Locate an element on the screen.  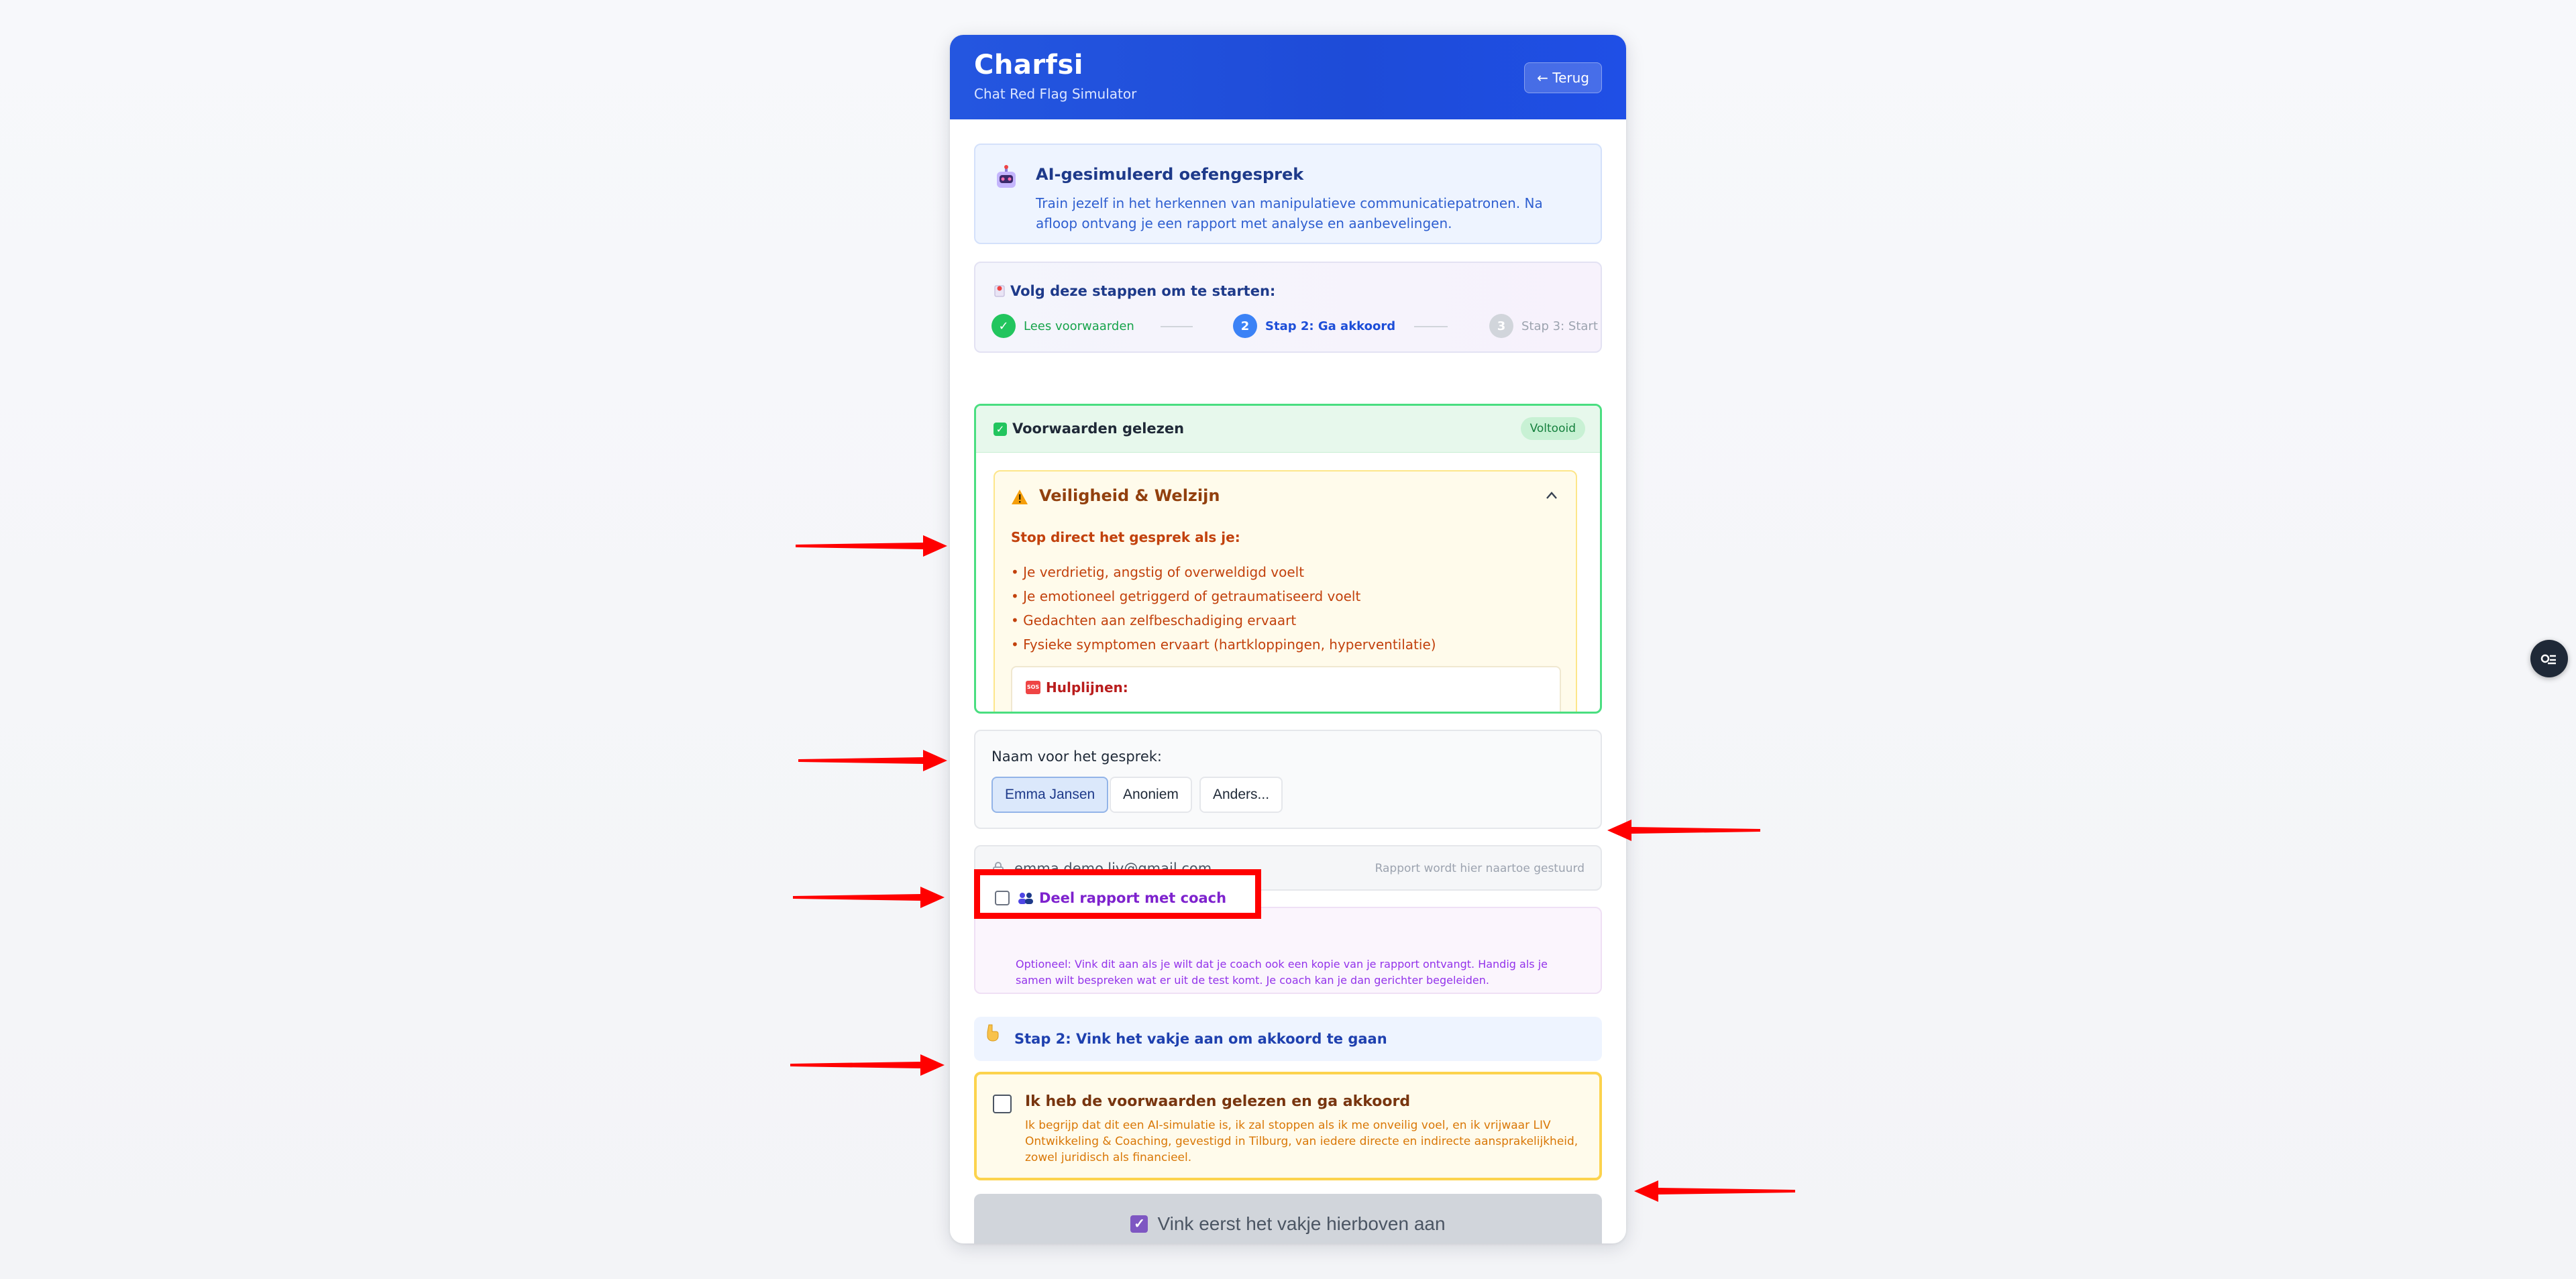
coach-label: Deel rapport met coach is located at coordinates (1122, 898).